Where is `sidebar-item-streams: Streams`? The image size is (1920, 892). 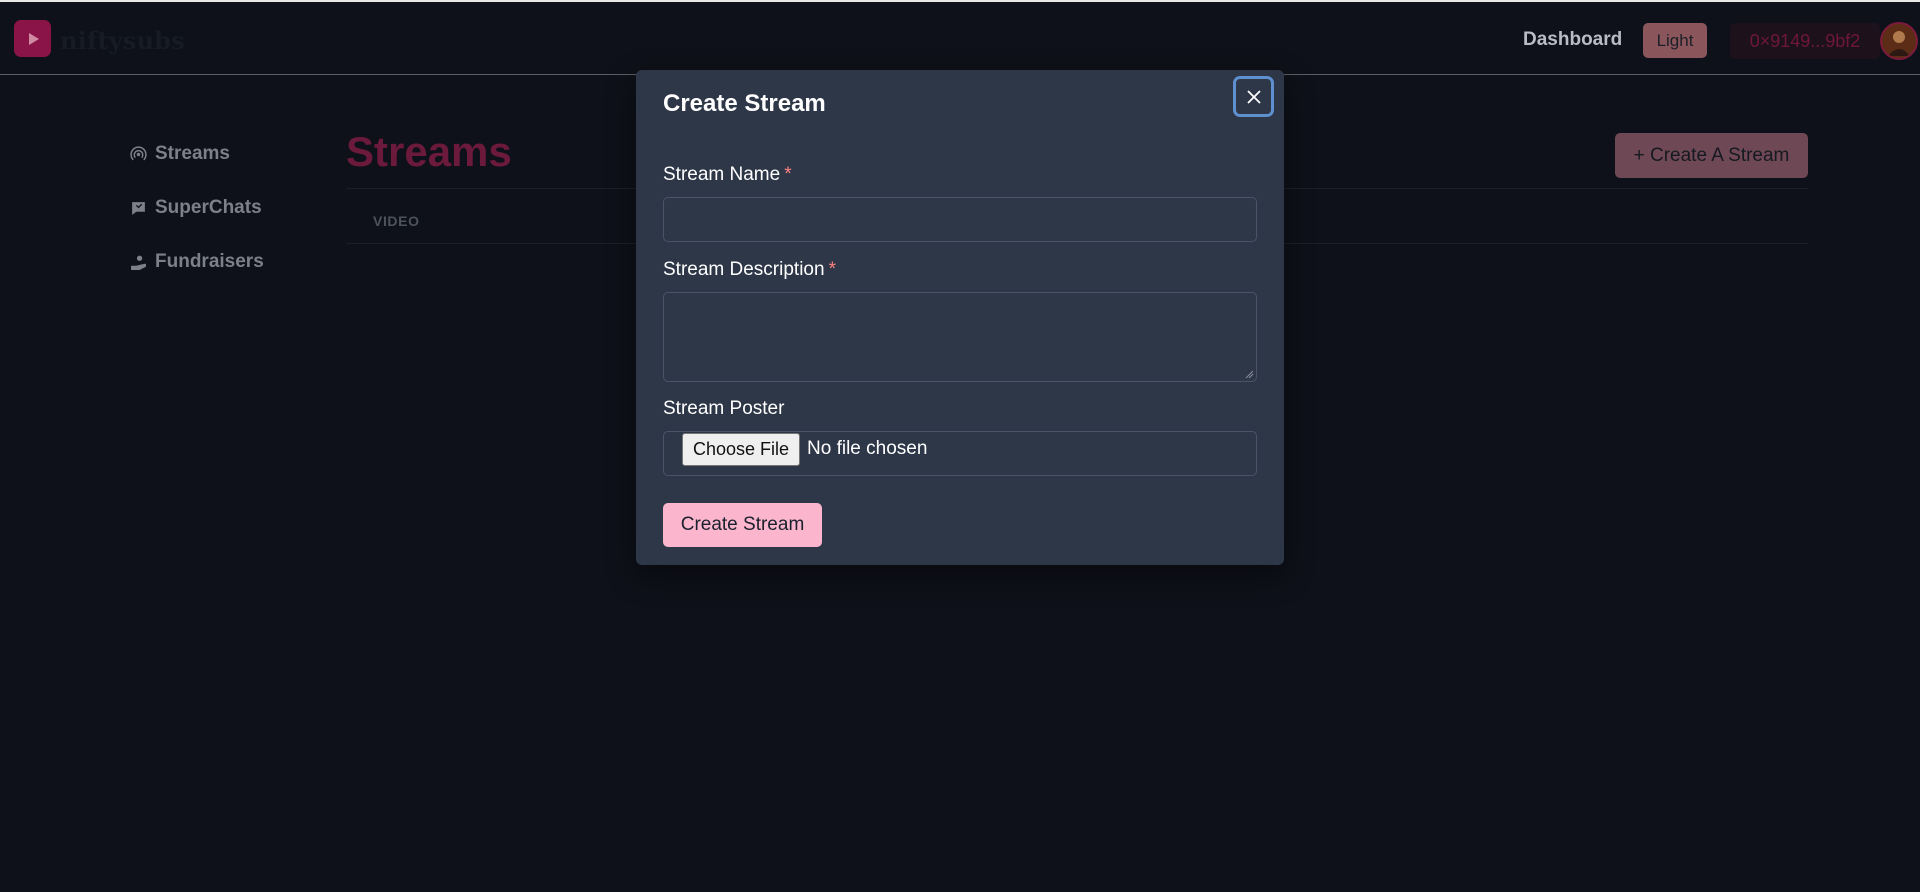 sidebar-item-streams: Streams is located at coordinates (180, 154).